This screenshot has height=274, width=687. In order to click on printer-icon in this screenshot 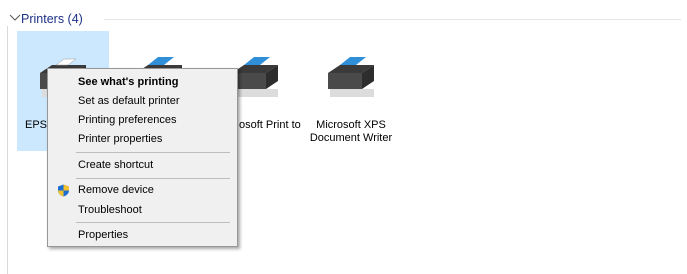, I will do `click(351, 77)`.